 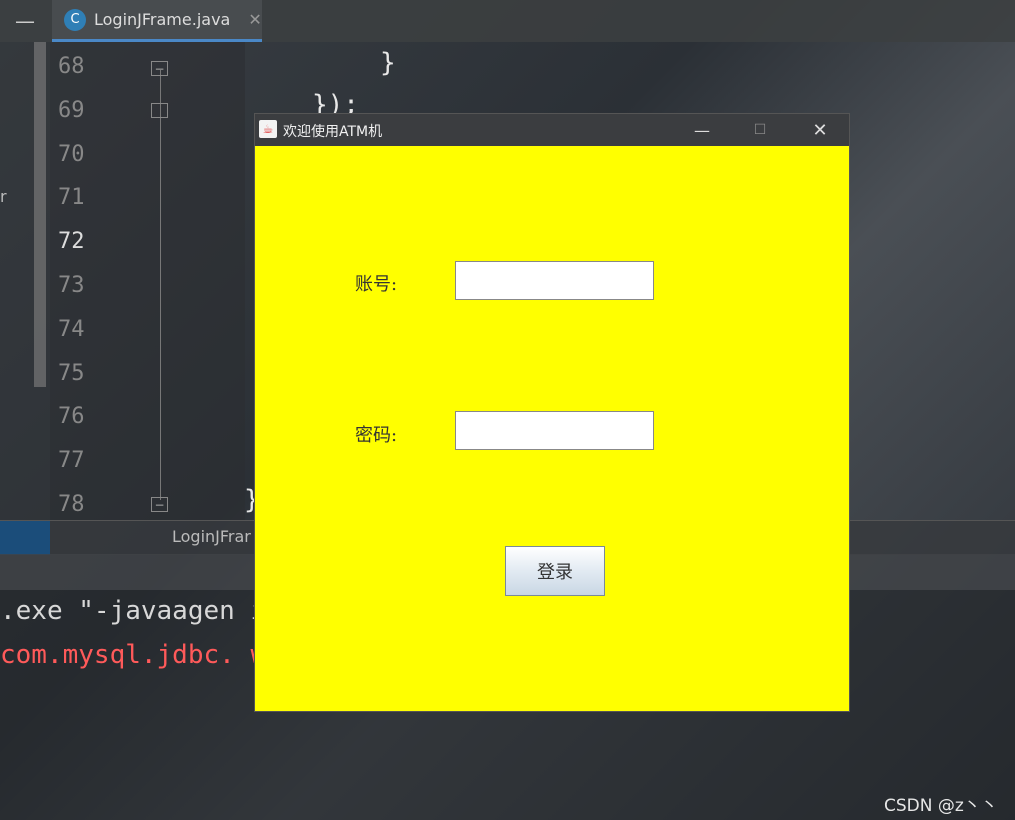 What do you see at coordinates (159, 110) in the screenshot?
I see `fold-marker-icon` at bounding box center [159, 110].